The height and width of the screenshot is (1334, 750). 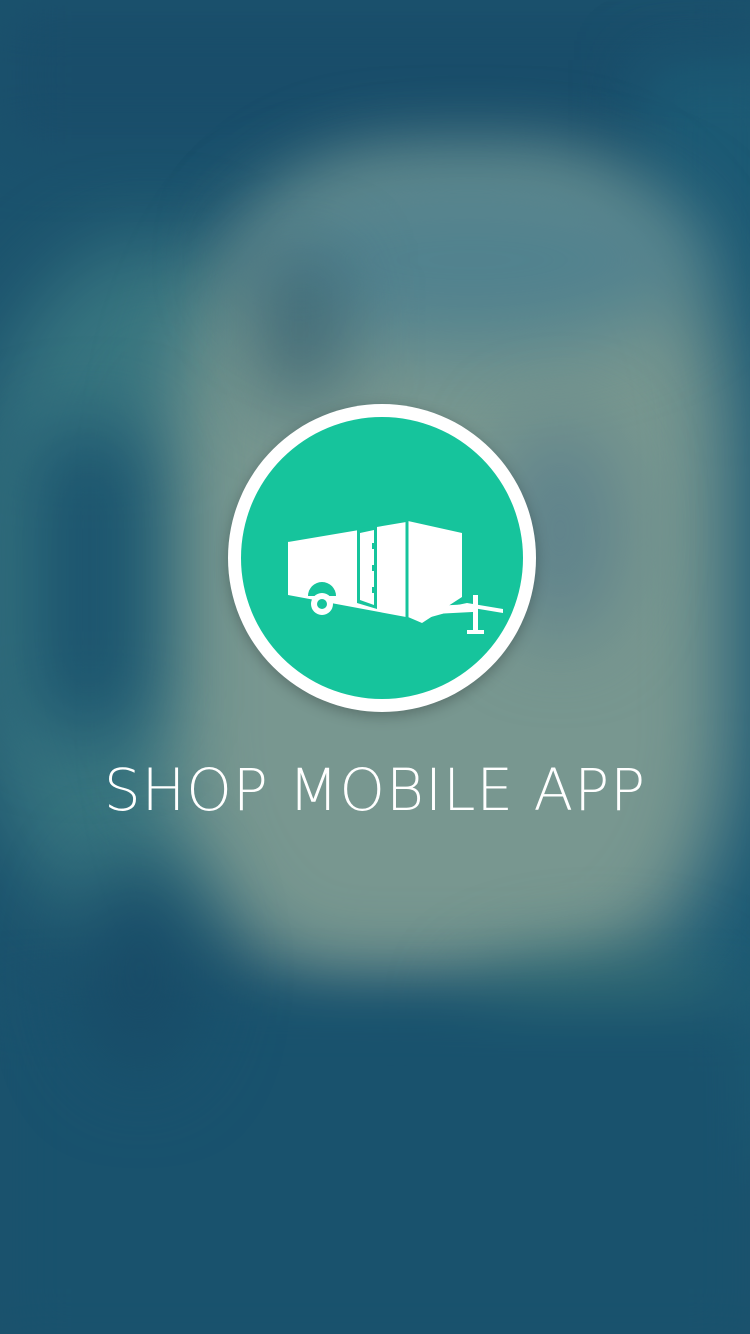 I want to click on trailer-icon, so click(x=395, y=577).